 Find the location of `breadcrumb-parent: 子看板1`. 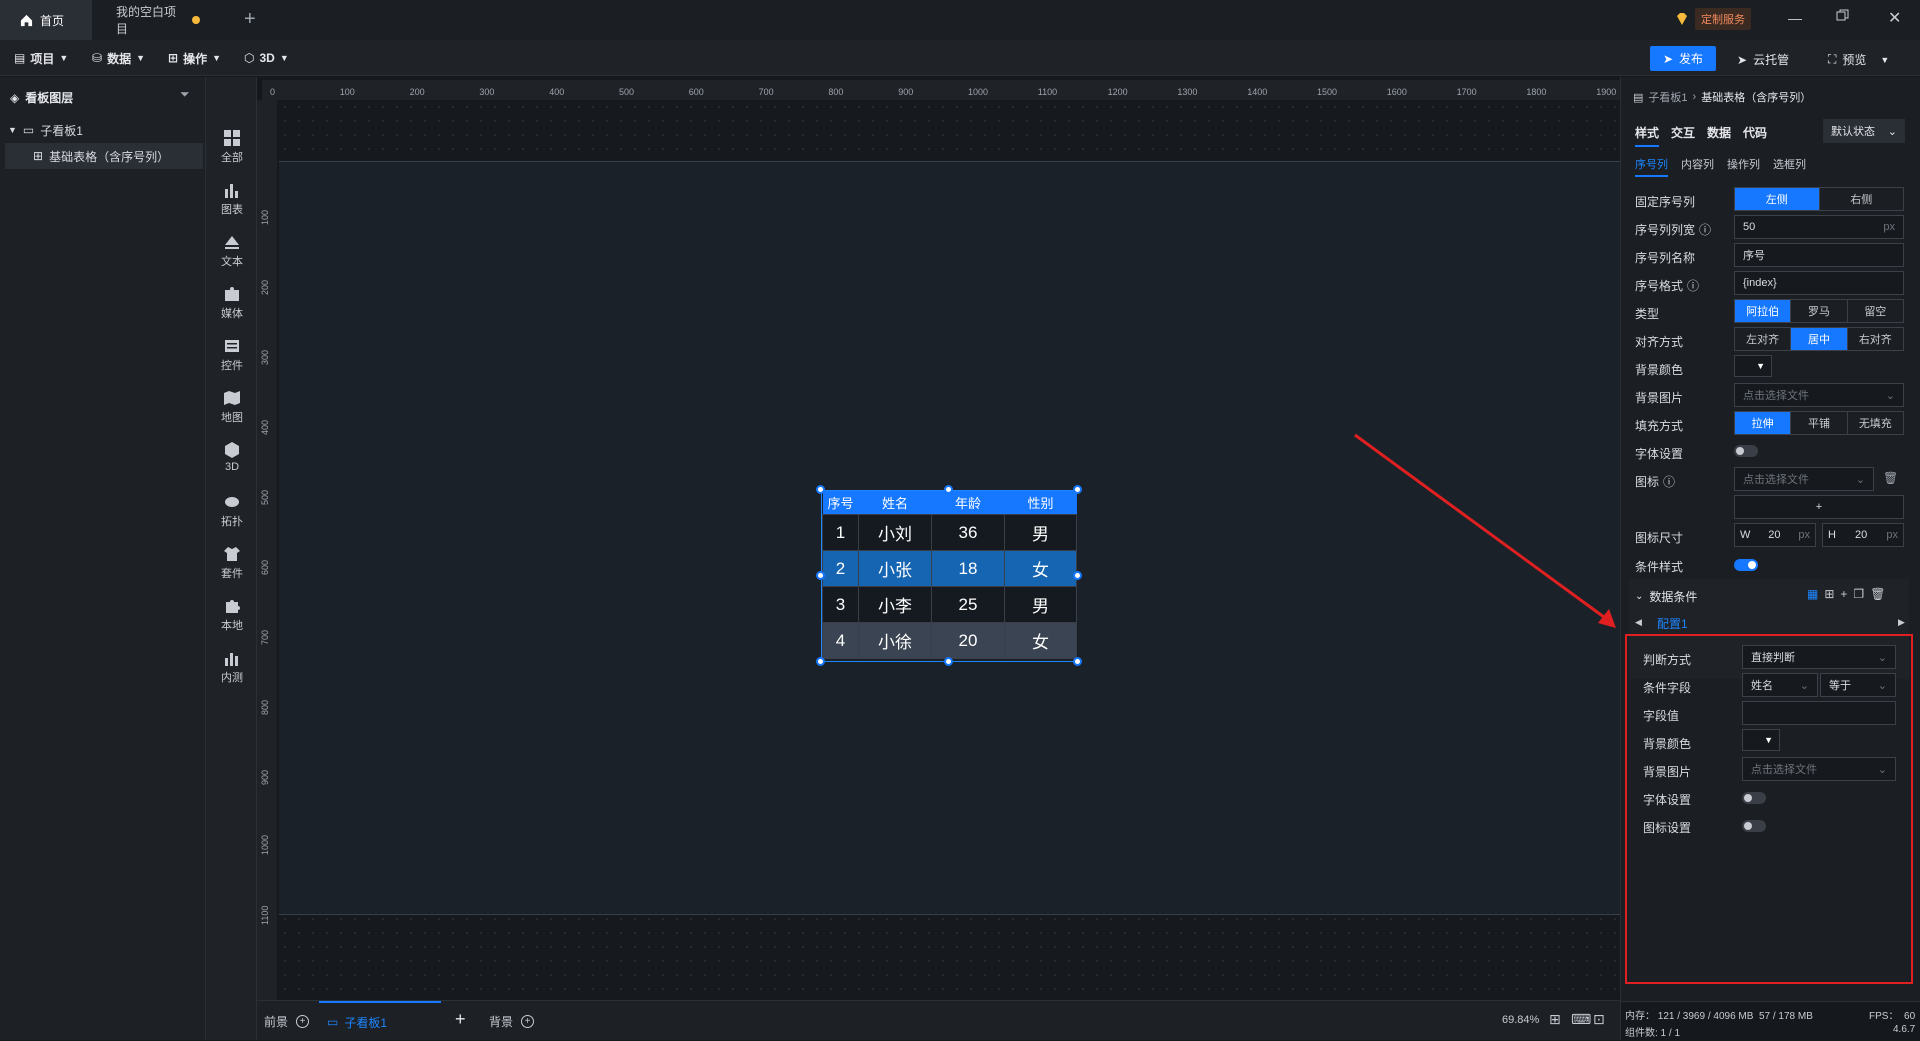

breadcrumb-parent: 子看板1 is located at coordinates (1667, 97).